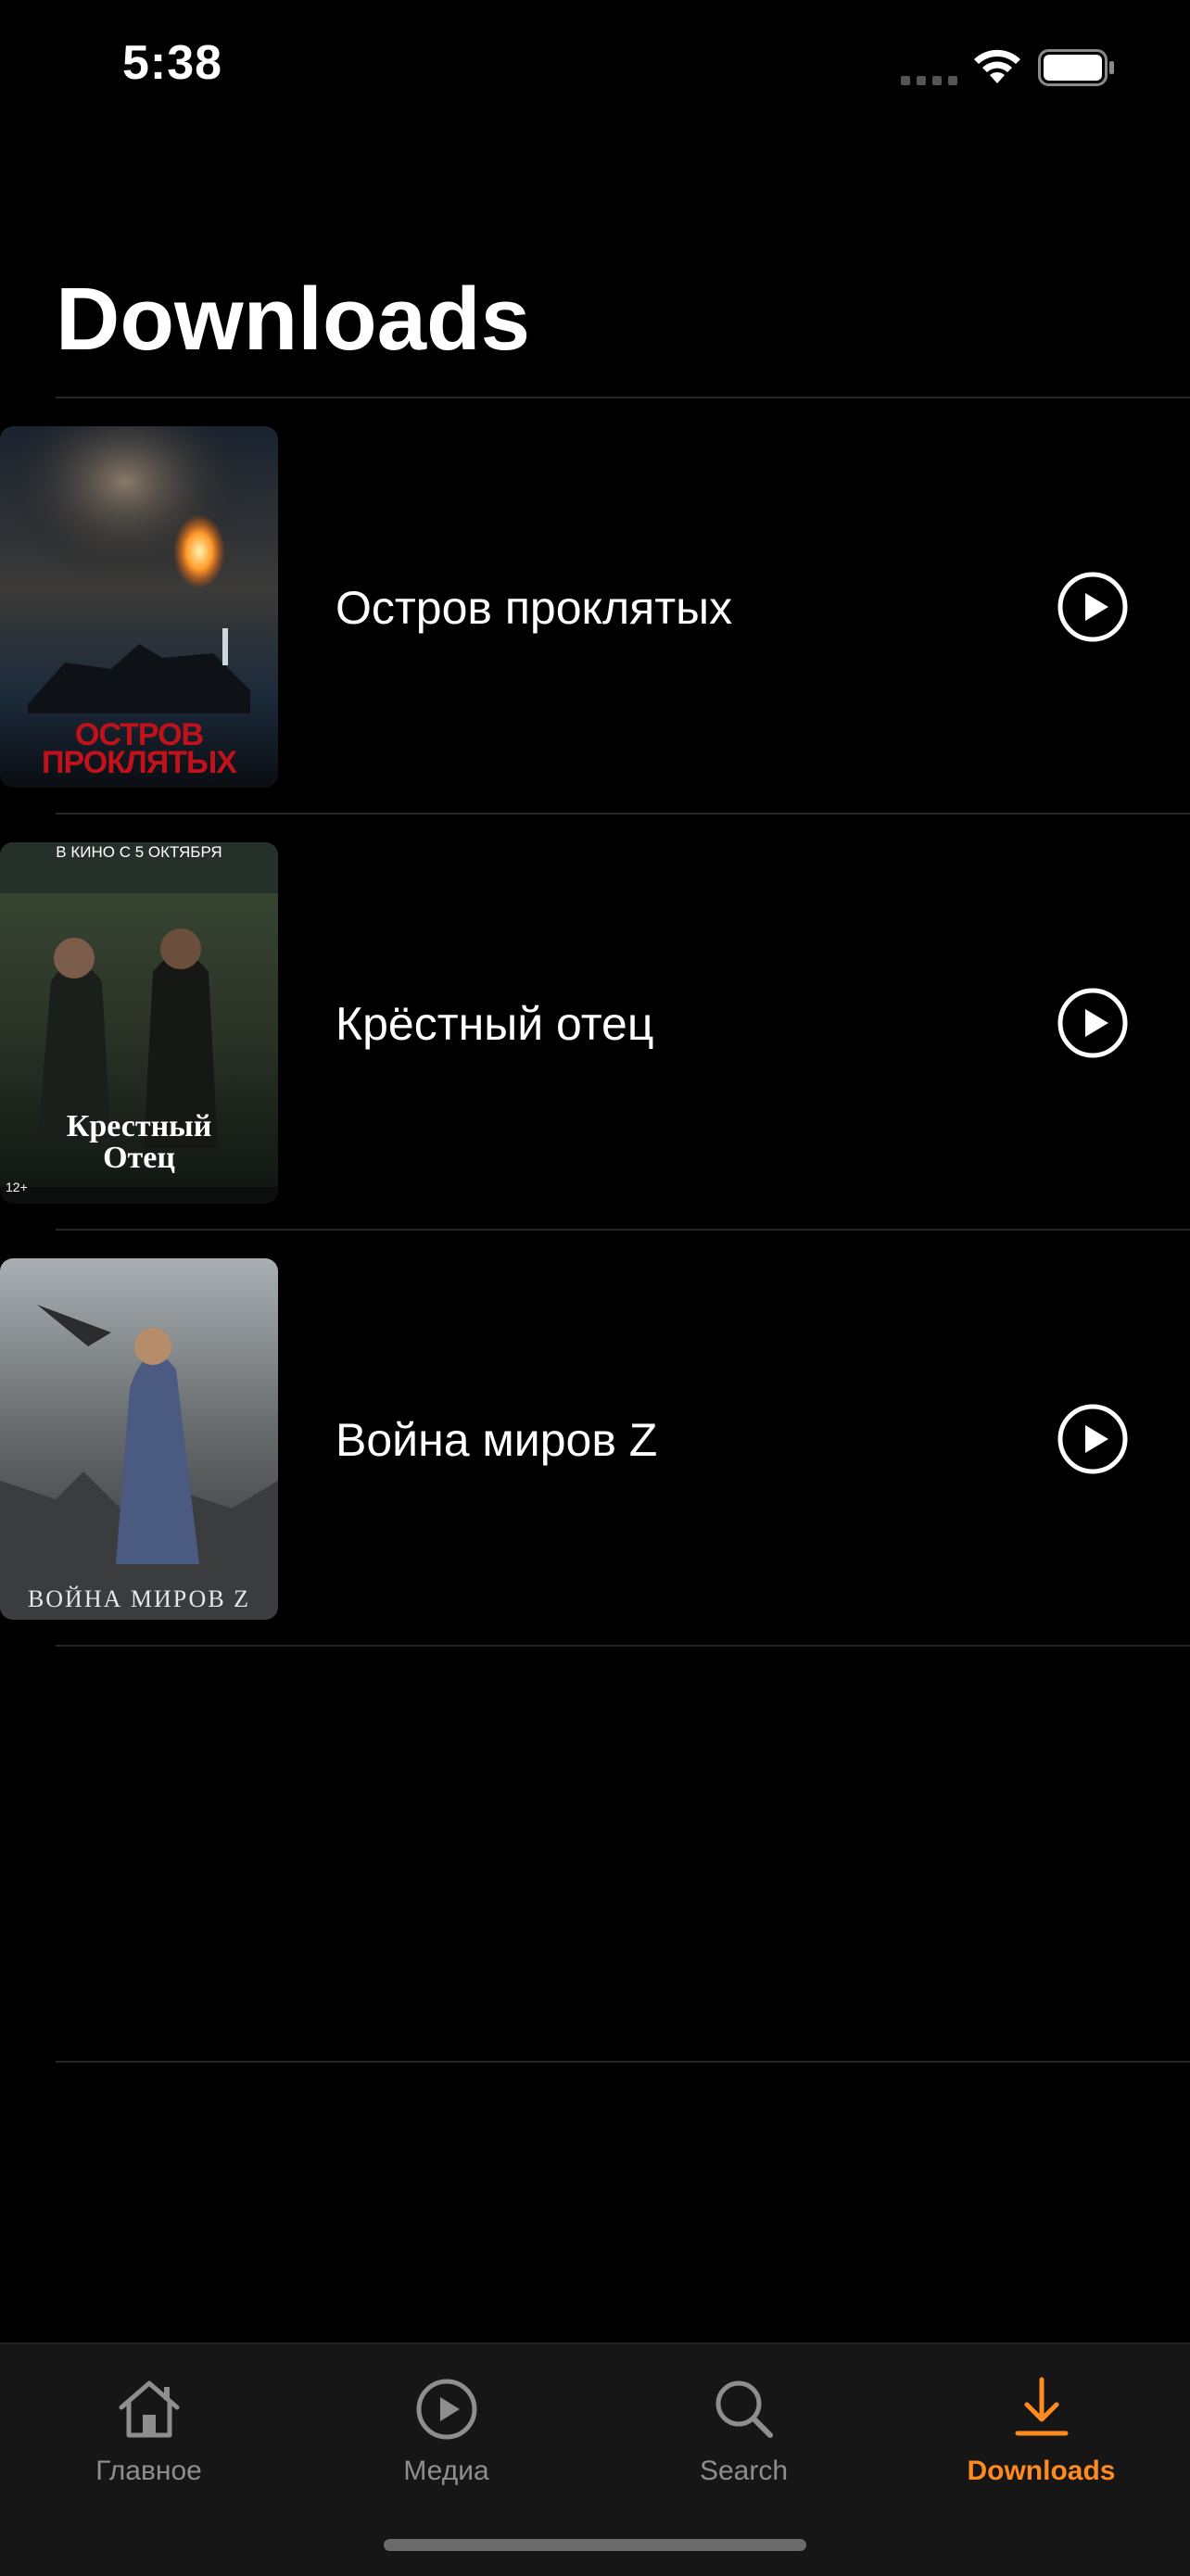 This screenshot has height=2576, width=1190. I want to click on search-icon, so click(744, 2409).